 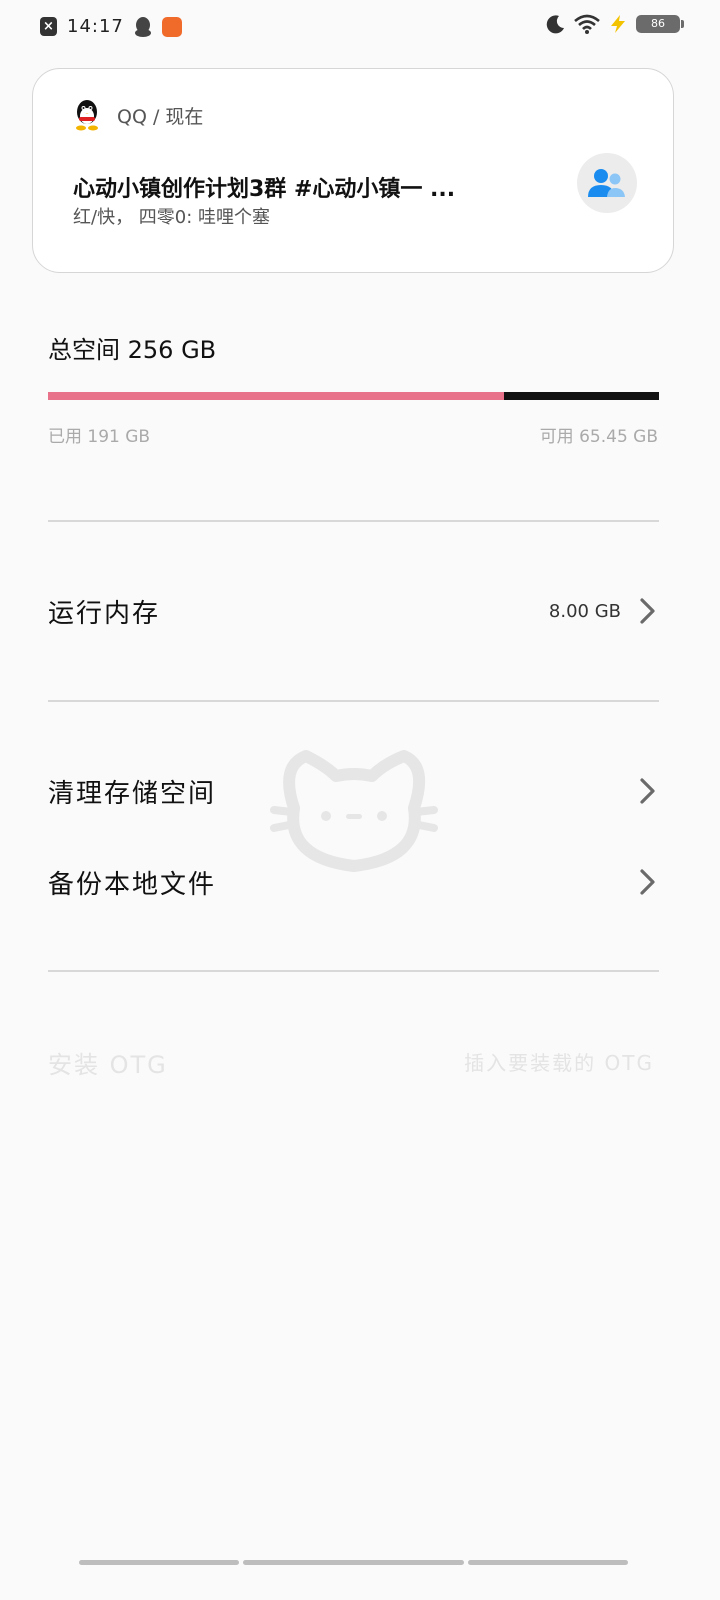 What do you see at coordinates (104, 613) in the screenshot?
I see `ram-label: 运行内存` at bounding box center [104, 613].